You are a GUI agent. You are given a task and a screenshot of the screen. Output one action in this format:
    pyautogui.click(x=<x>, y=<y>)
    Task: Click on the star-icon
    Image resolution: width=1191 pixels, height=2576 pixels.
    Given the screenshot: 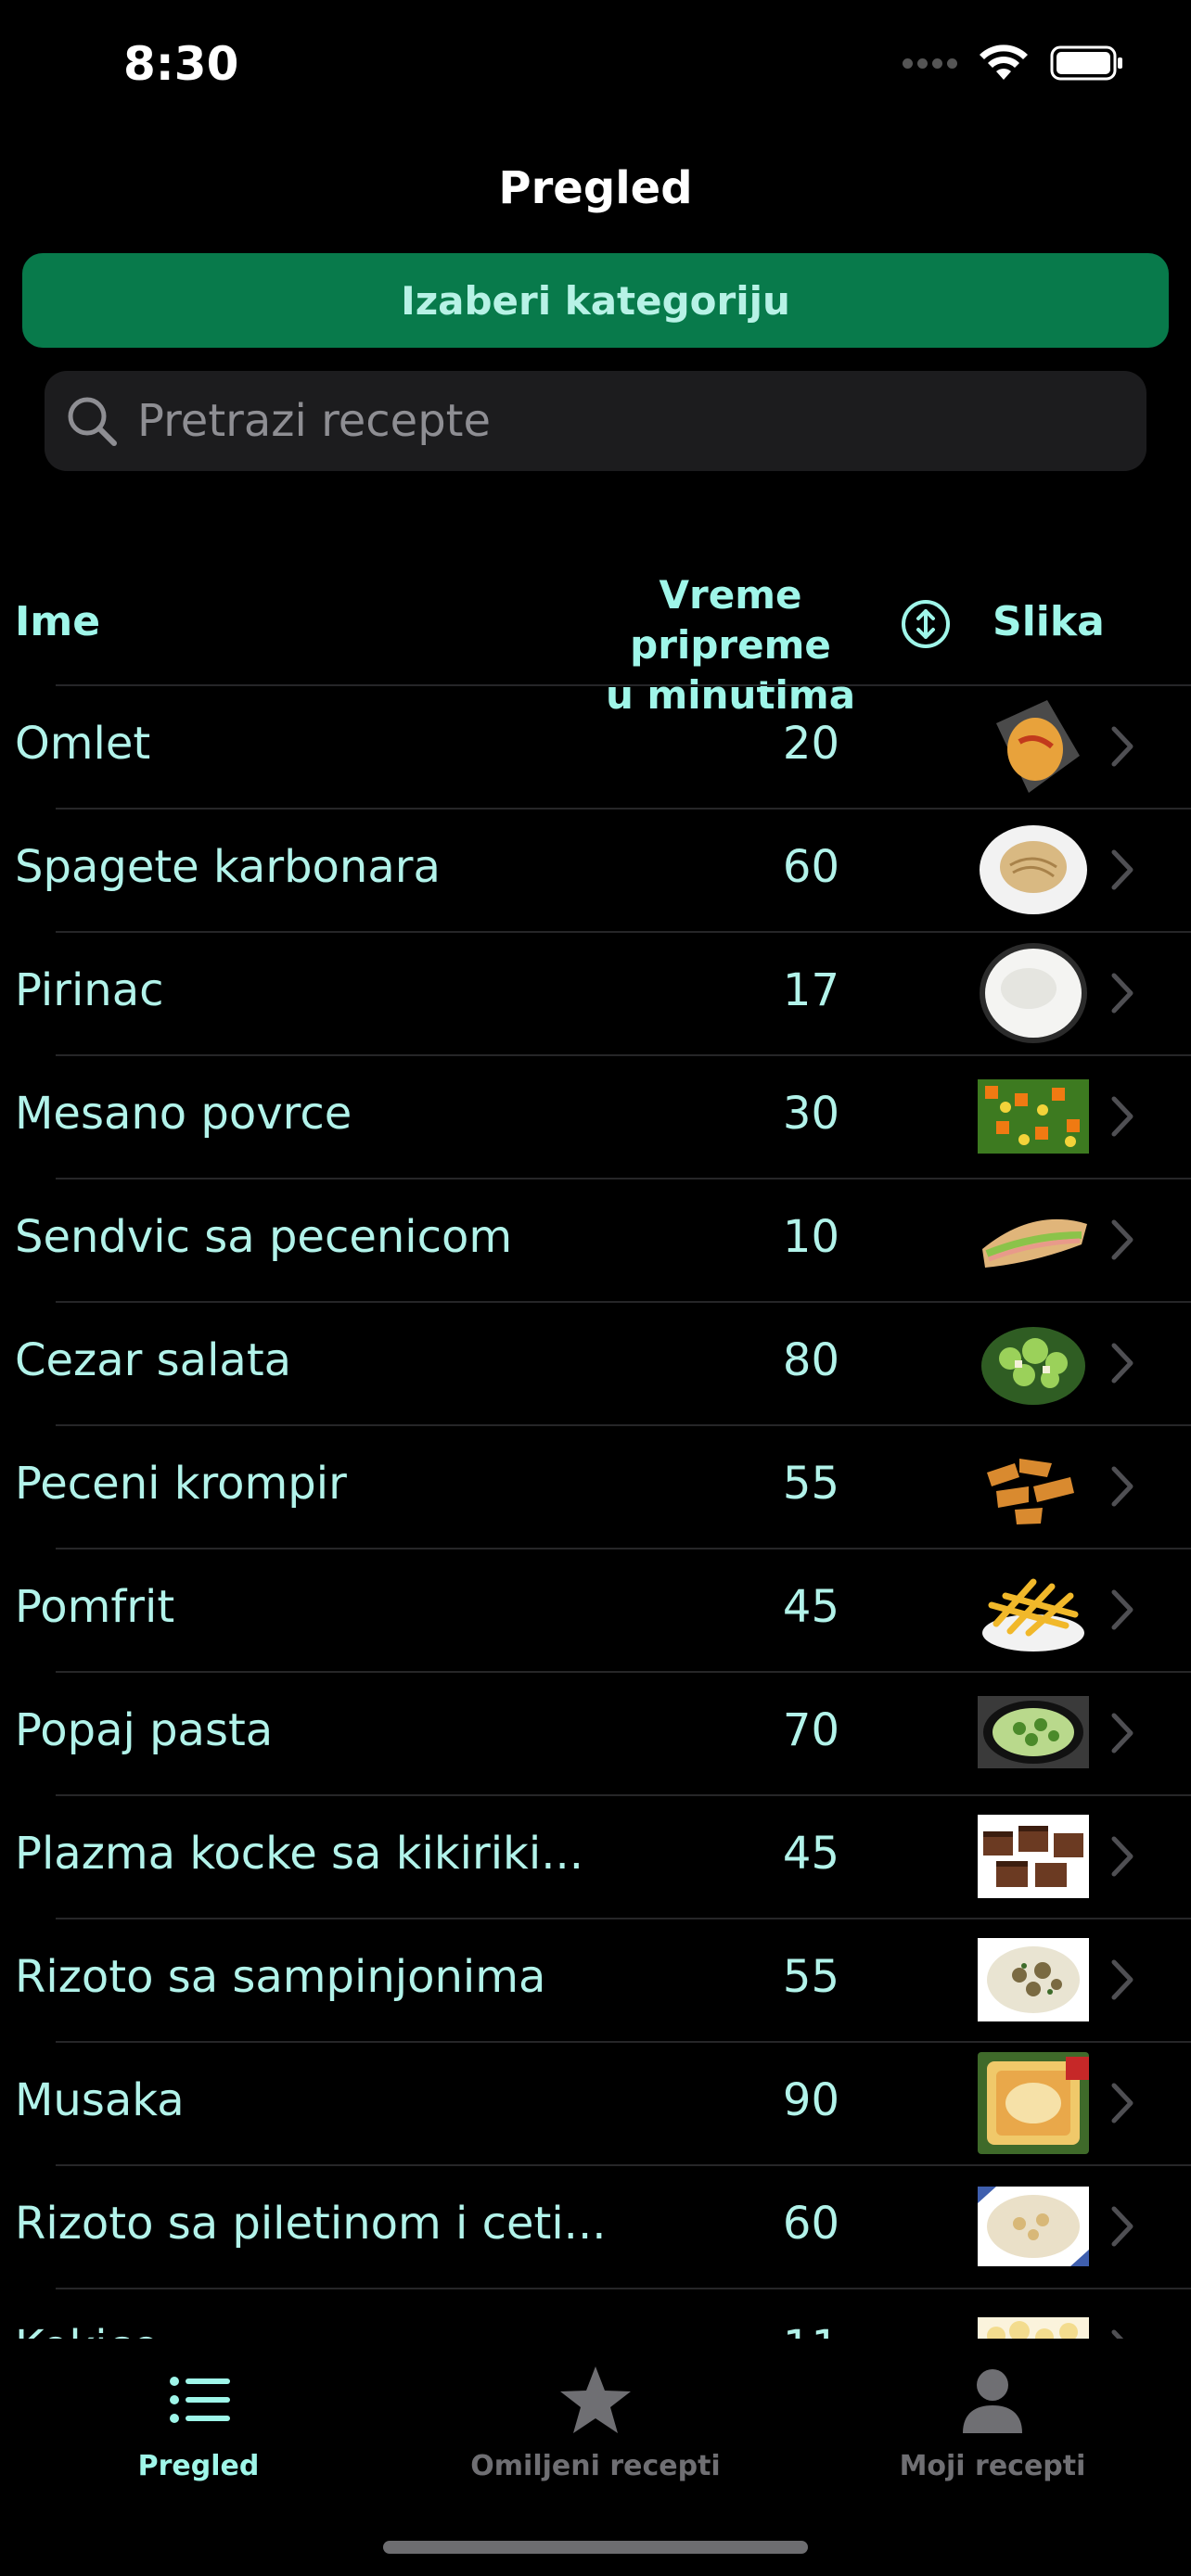 What is the action you would take?
    pyautogui.click(x=595, y=2399)
    